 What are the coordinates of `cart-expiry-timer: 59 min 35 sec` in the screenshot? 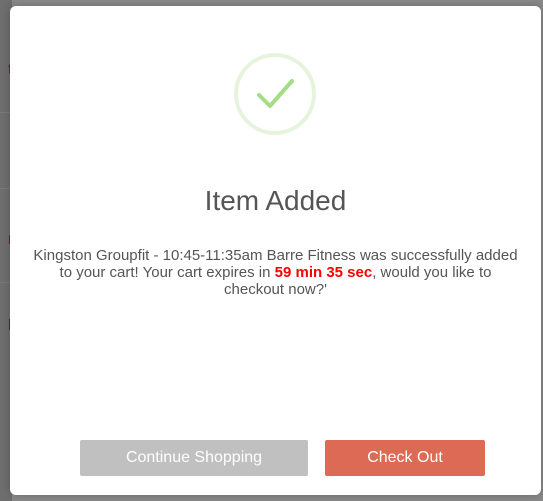 It's located at (323, 272).